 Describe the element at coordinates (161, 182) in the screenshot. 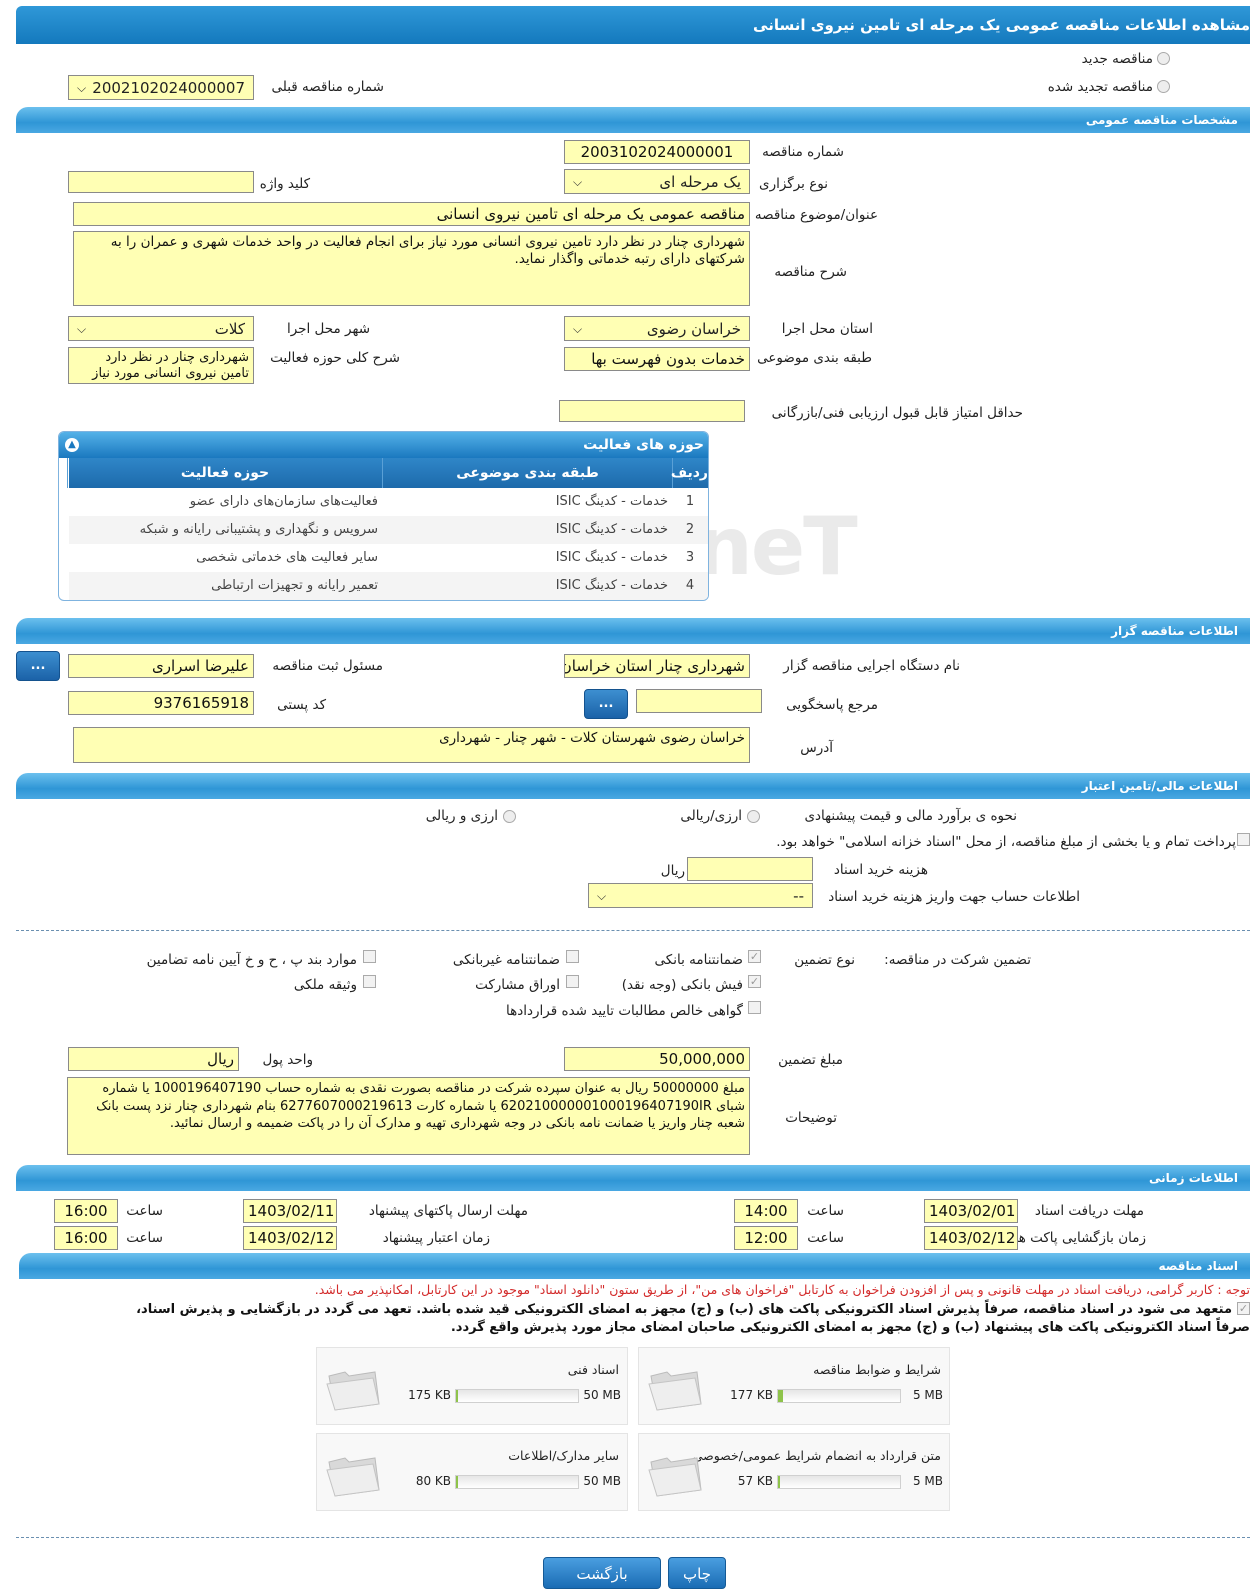

I see `keyword-field` at that location.